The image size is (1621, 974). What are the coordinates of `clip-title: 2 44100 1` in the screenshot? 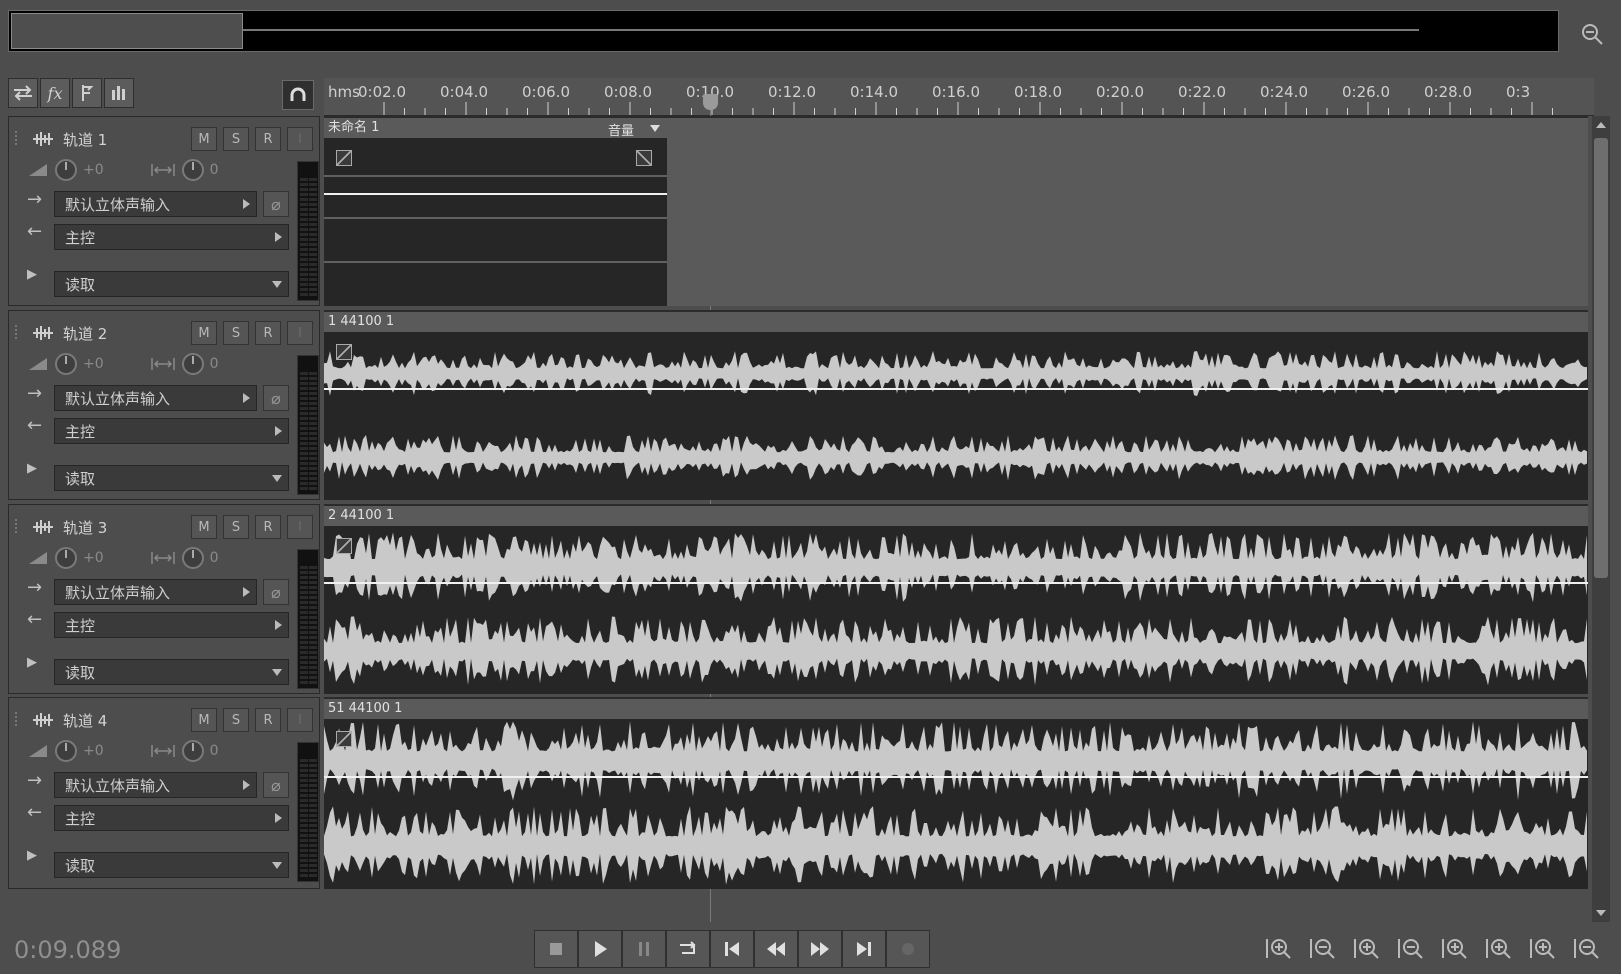 It's located at (956, 516).